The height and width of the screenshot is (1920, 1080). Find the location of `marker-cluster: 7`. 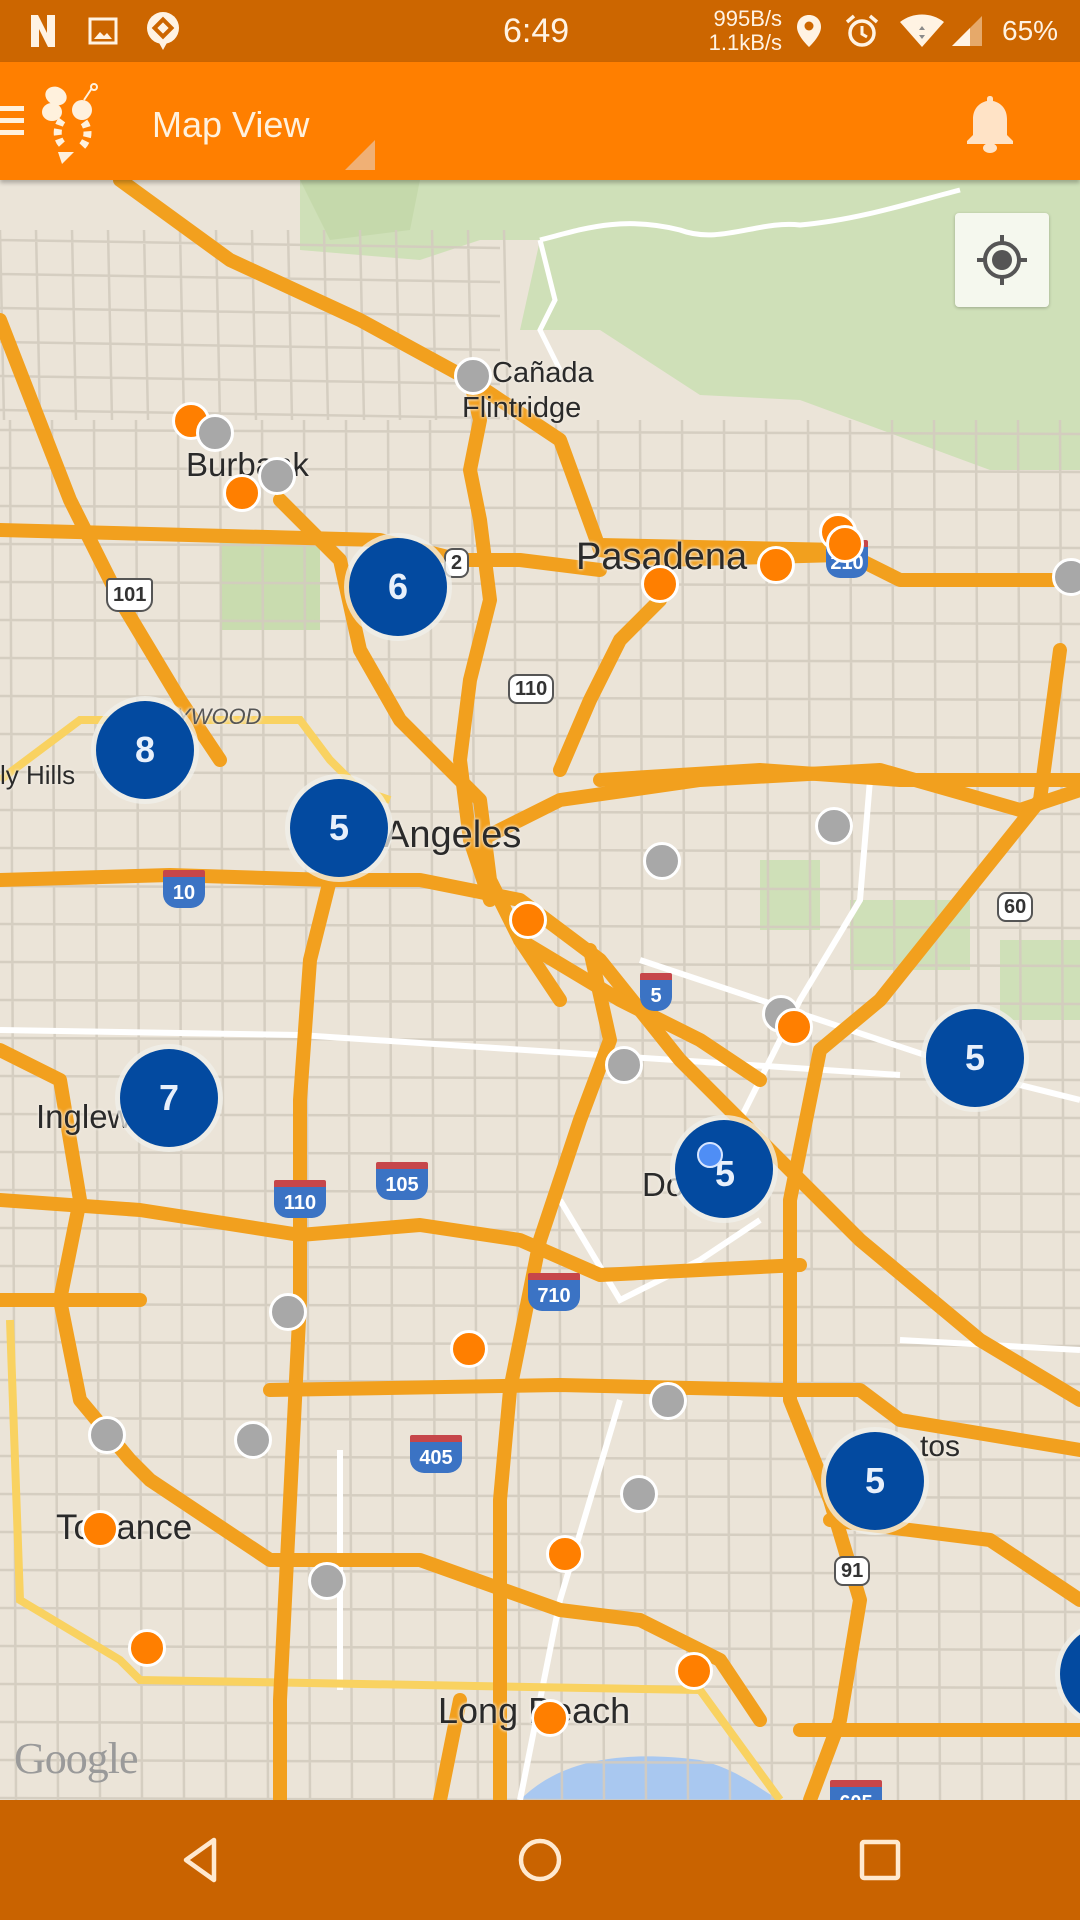

marker-cluster: 7 is located at coordinates (169, 1098).